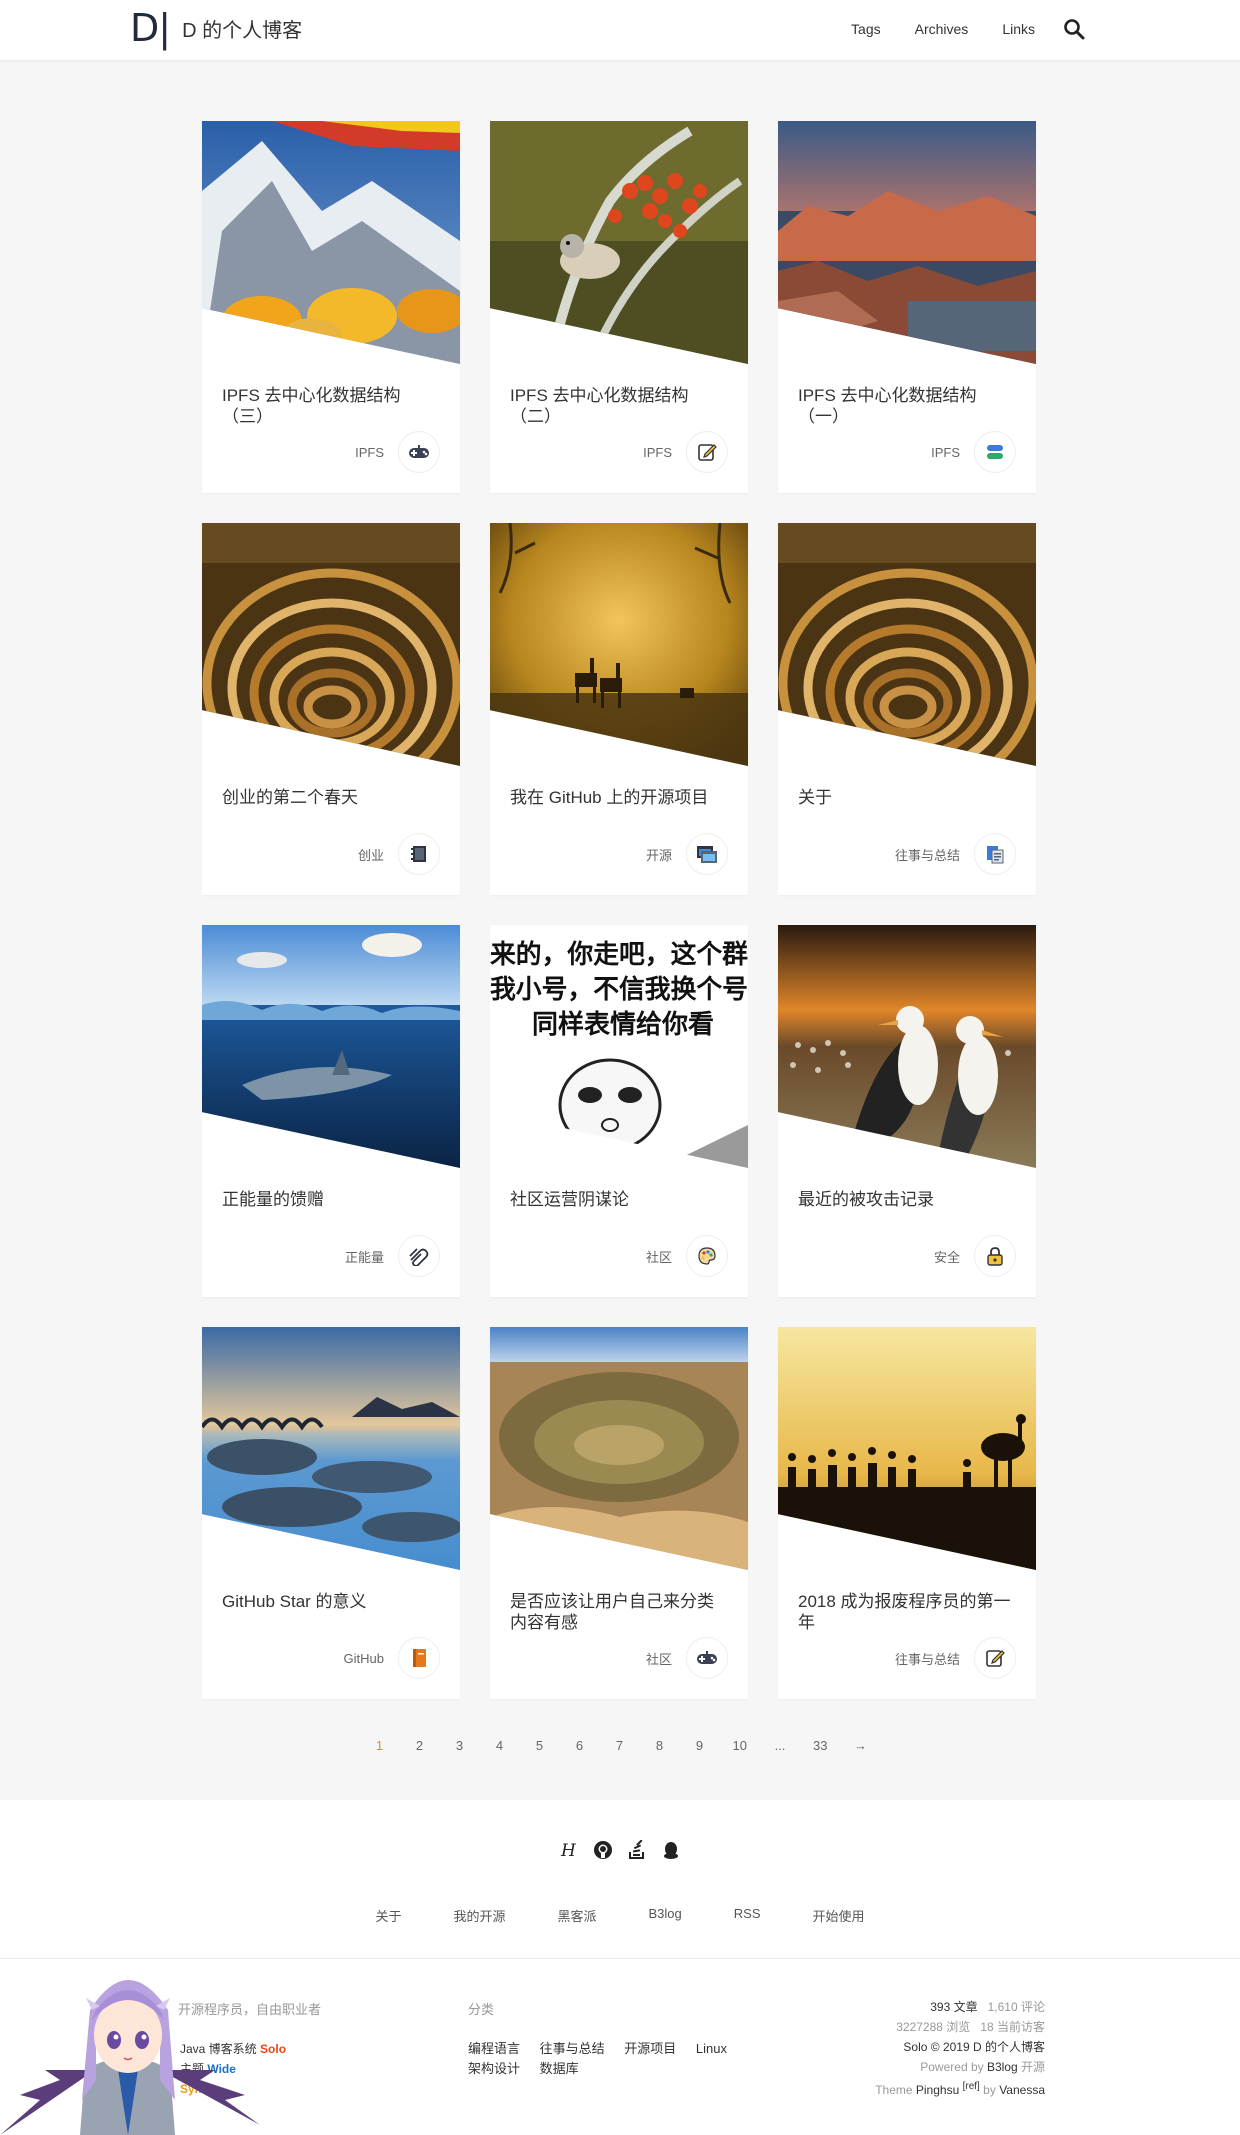  I want to click on hacpai-icon: H, so click(569, 1850).